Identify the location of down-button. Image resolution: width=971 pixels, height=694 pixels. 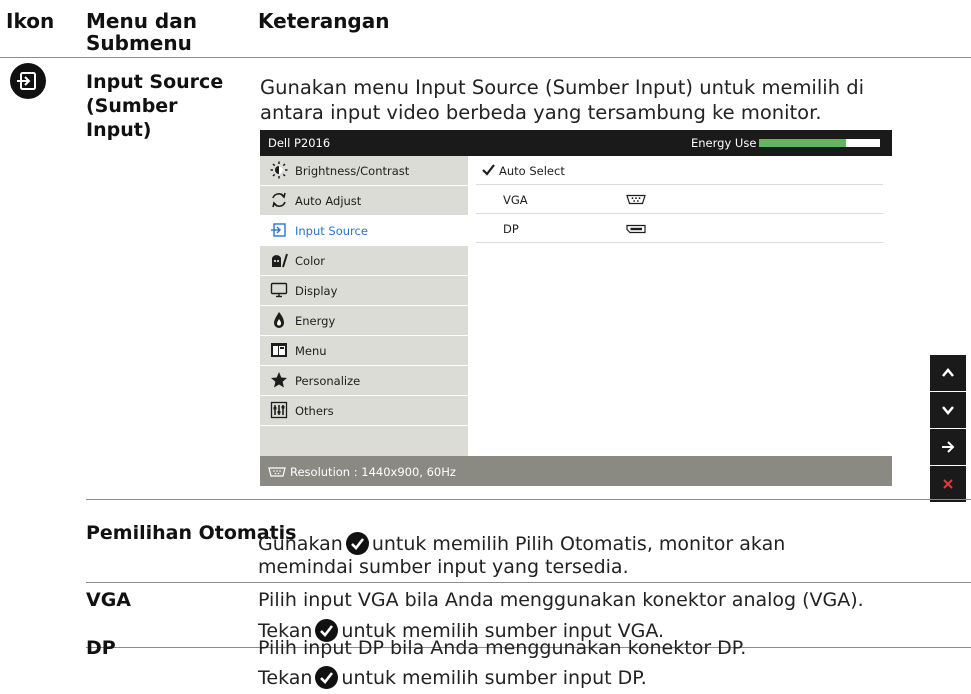
(948, 410).